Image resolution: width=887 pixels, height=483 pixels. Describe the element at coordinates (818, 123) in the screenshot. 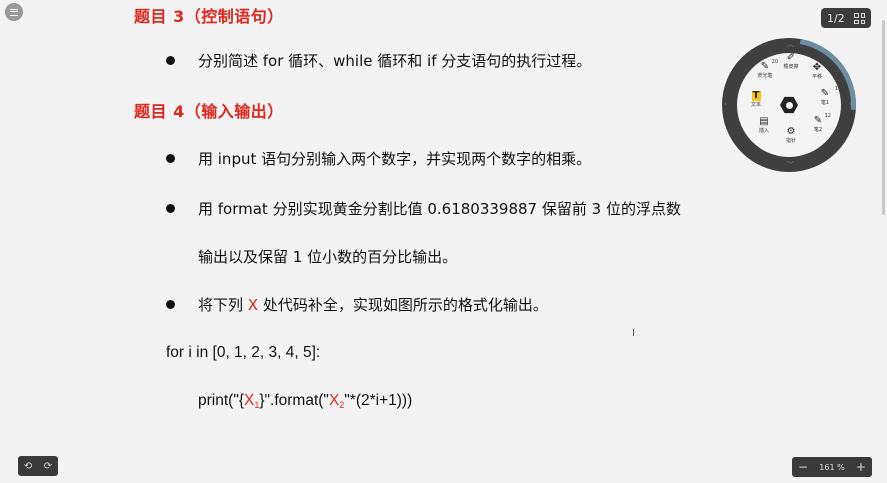

I see `tool-pen-2: ✎ 12 笔2` at that location.